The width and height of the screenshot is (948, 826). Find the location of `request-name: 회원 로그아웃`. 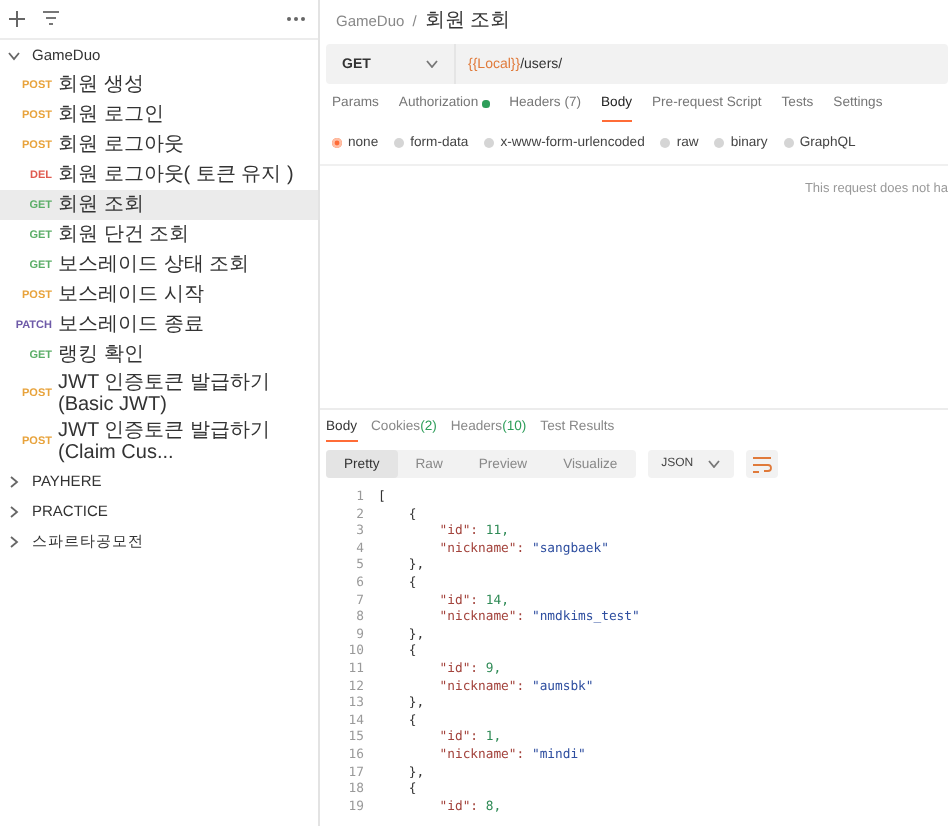

request-name: 회원 로그아웃 is located at coordinates (122, 145).